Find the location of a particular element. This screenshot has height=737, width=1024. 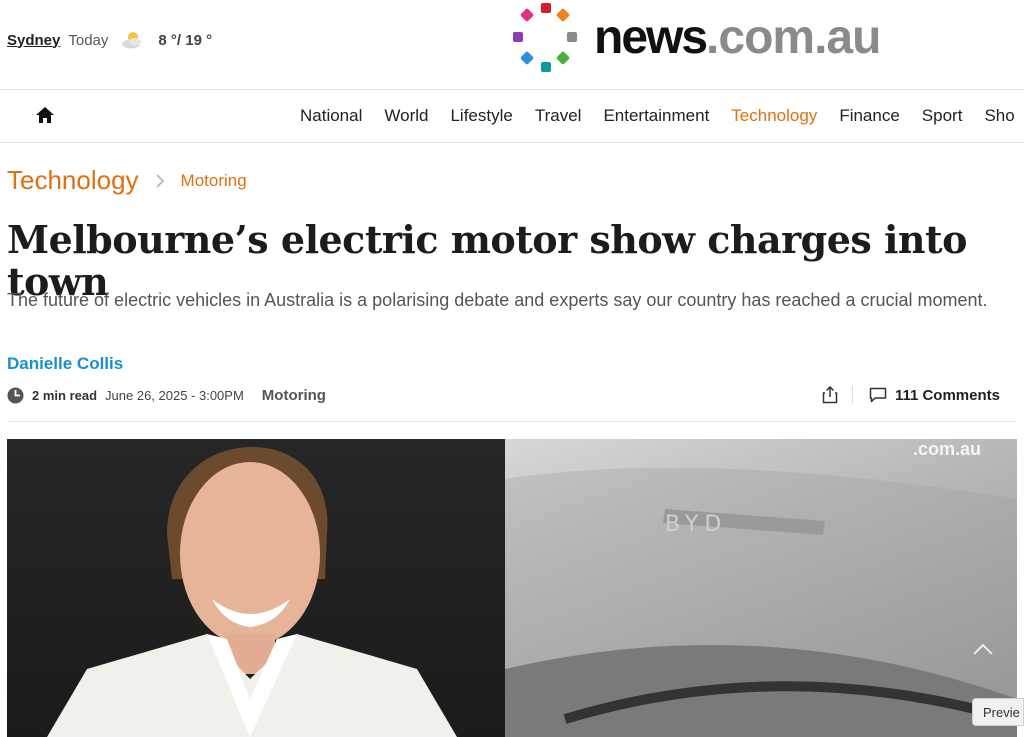

comments-link: 111 Comments is located at coordinates (947, 395).